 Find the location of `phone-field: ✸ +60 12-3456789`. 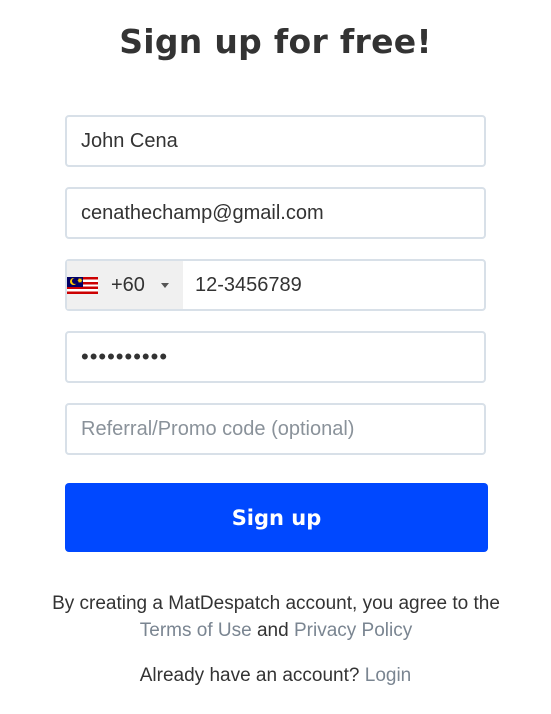

phone-field: ✸ +60 12-3456789 is located at coordinates (275, 285).